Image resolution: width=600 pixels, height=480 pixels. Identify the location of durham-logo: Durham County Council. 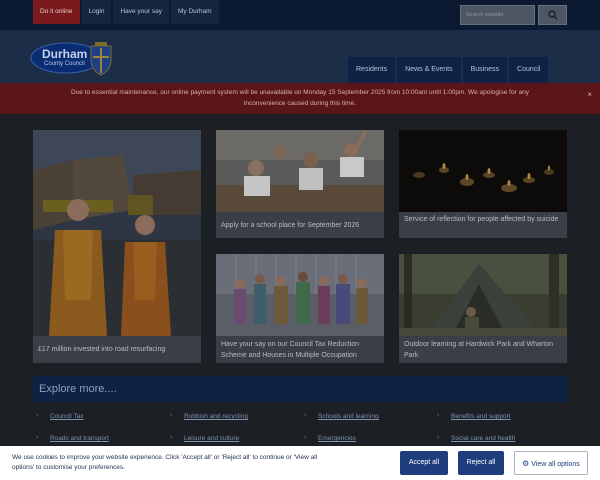
(73, 59).